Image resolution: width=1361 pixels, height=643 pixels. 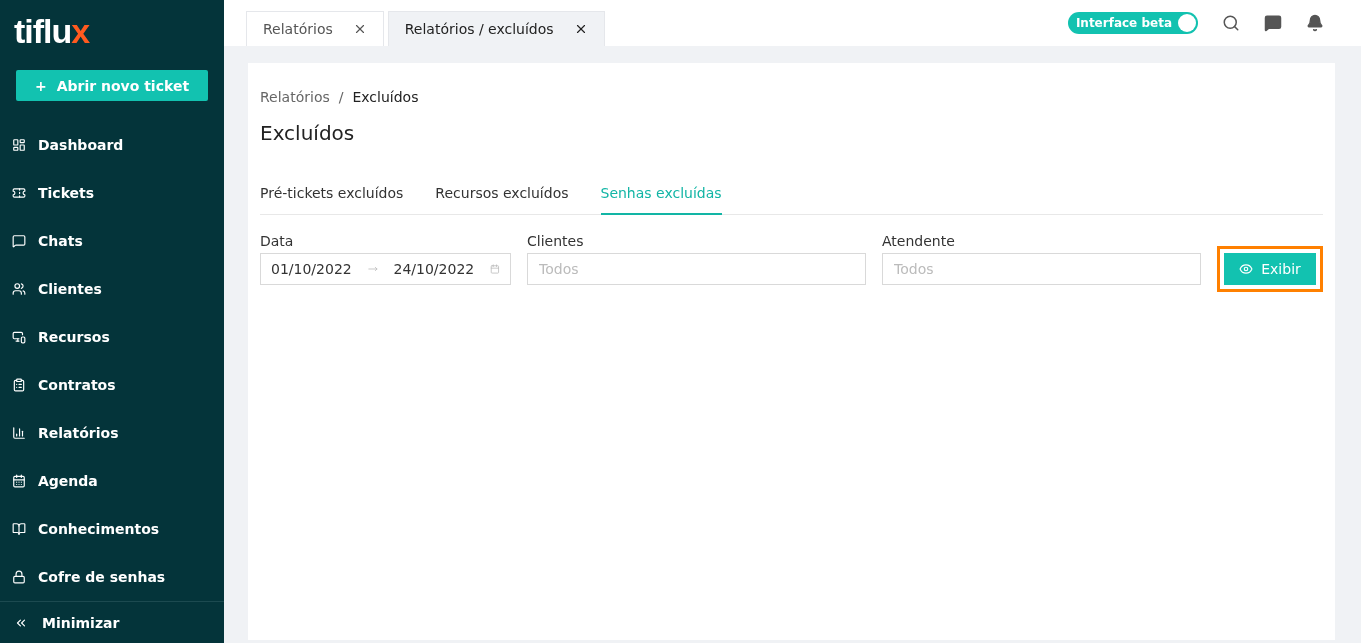 I want to click on nav-item: Tickets, so click(x=112, y=193).